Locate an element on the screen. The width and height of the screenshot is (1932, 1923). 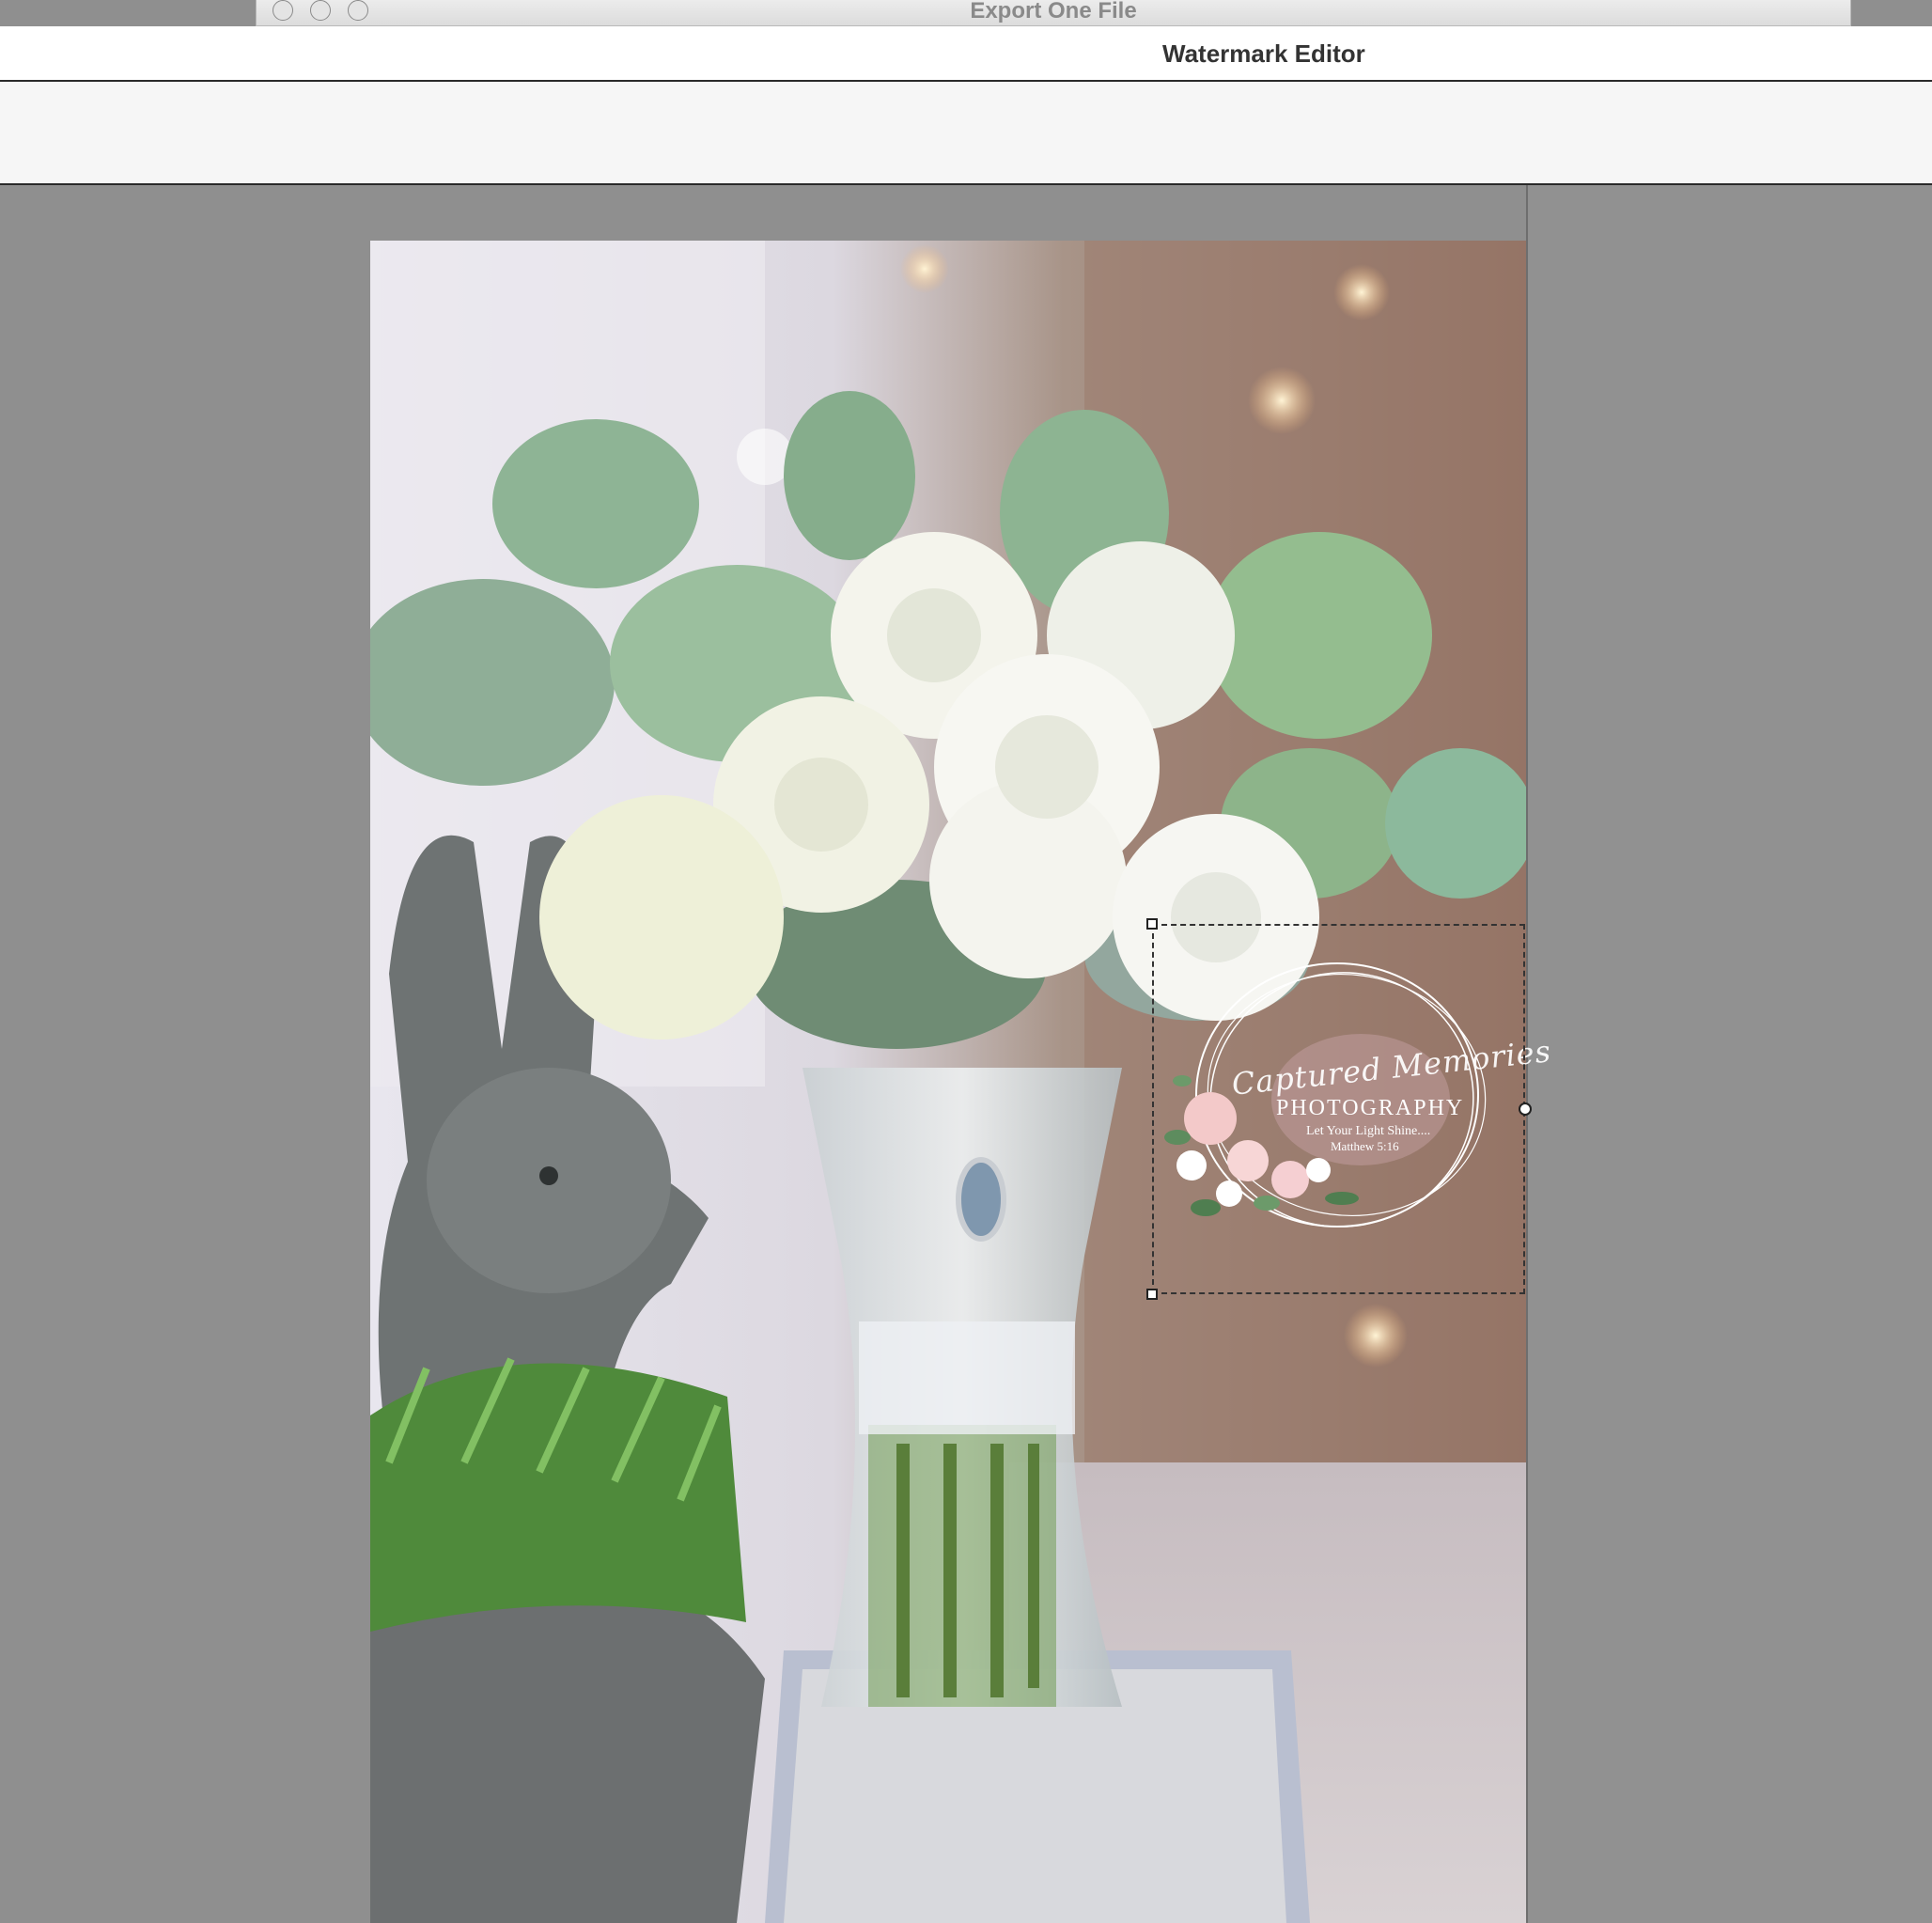
export-window-titlebar: Export One File is located at coordinates (1053, 13).